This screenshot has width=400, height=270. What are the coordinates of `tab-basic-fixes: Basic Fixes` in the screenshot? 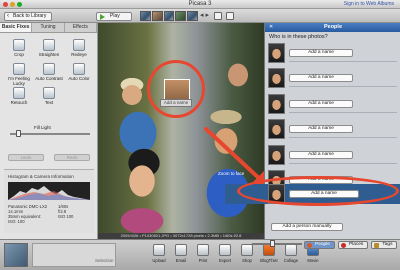 It's located at (16, 27).